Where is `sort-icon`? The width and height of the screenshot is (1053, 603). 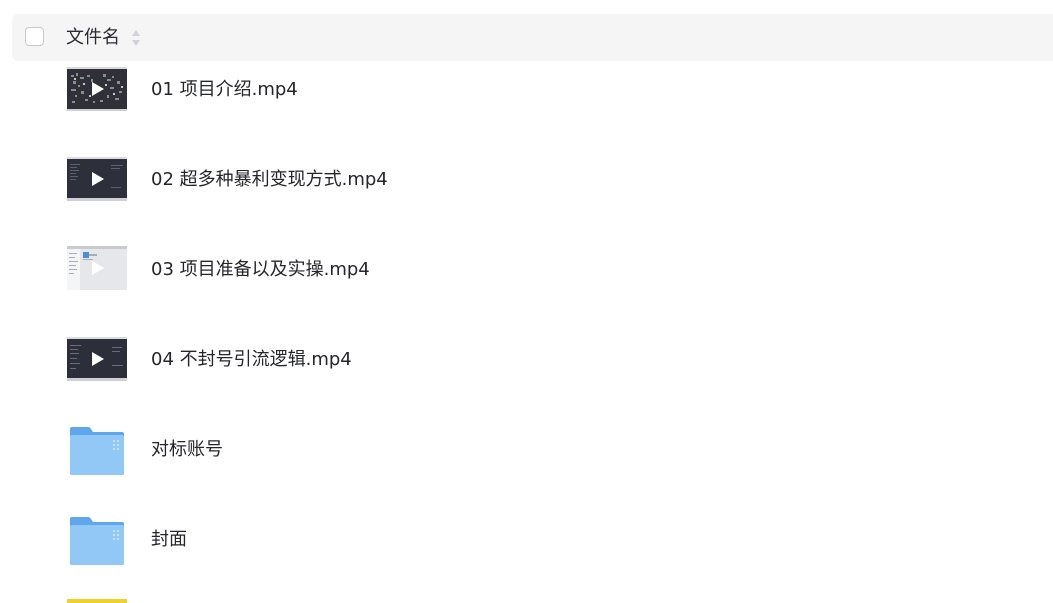
sort-icon is located at coordinates (136, 38).